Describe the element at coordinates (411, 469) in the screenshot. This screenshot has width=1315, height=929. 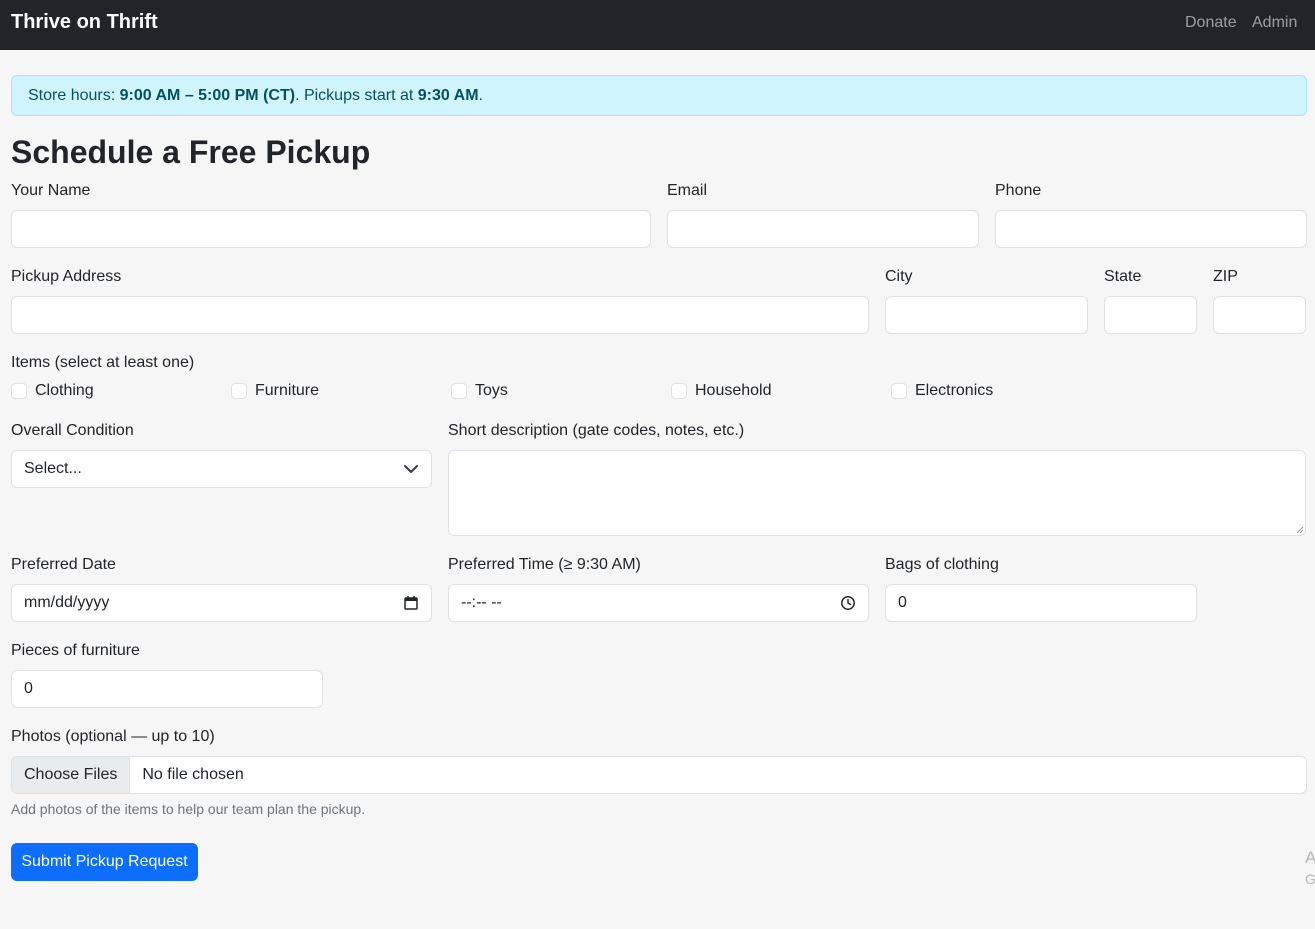
I see `chevron-down-icon` at that location.